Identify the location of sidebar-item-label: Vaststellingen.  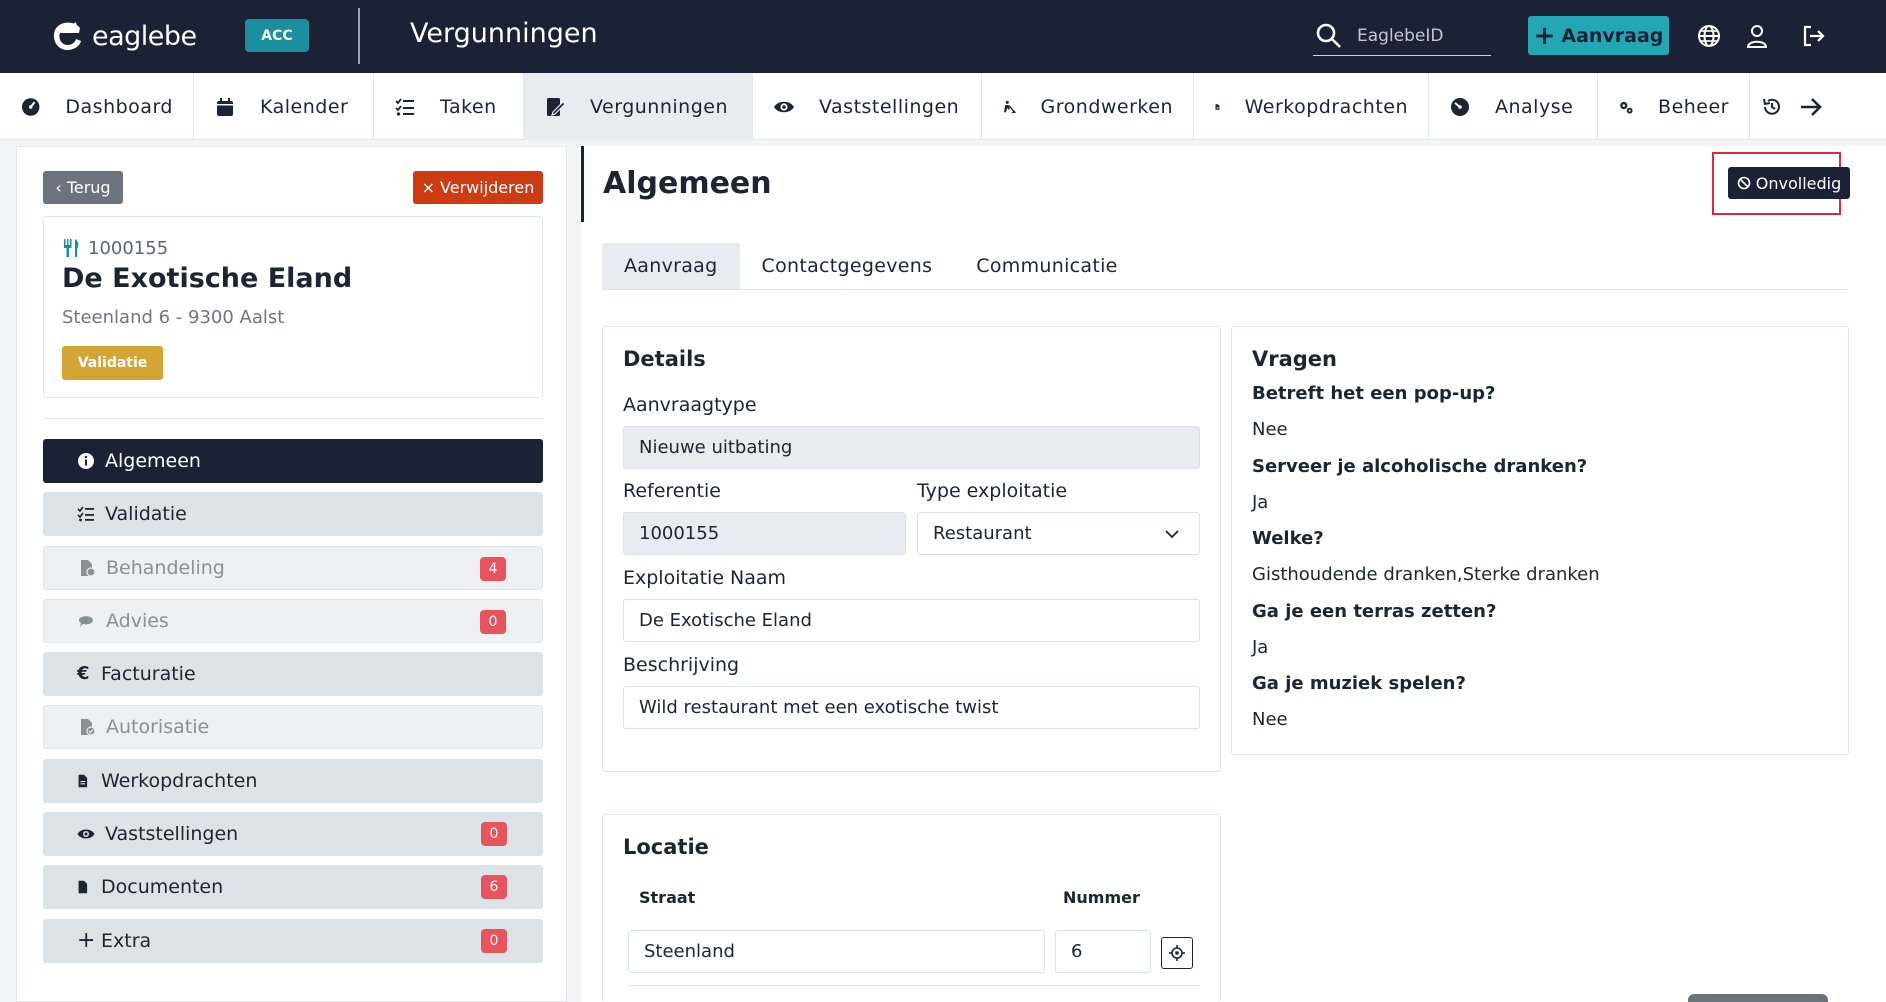
(172, 834).